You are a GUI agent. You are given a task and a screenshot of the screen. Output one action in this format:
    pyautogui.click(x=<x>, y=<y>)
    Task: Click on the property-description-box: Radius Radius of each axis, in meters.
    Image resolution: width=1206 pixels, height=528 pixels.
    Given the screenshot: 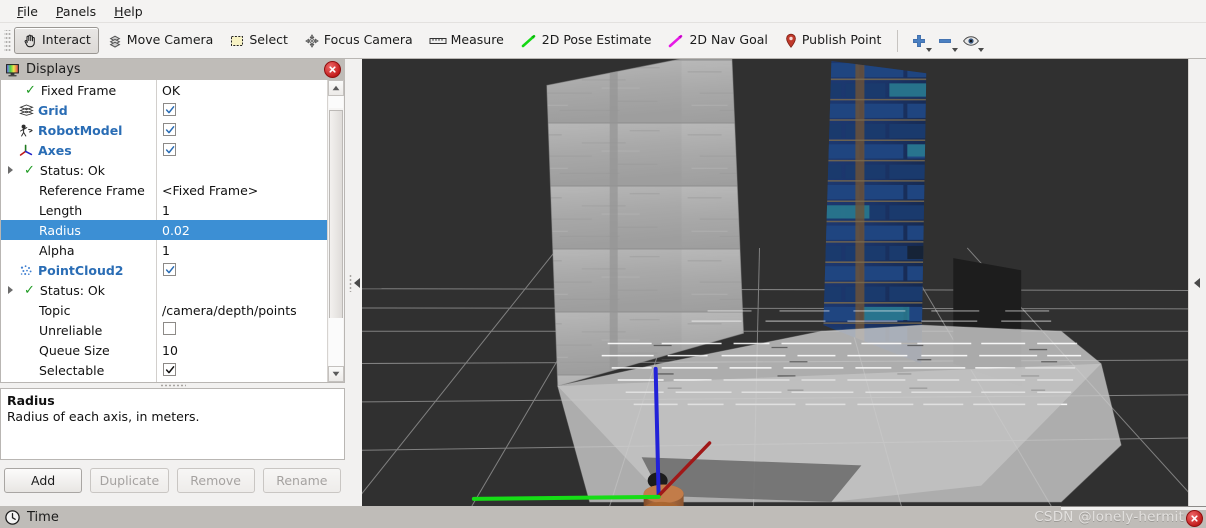 What is the action you would take?
    pyautogui.click(x=172, y=424)
    